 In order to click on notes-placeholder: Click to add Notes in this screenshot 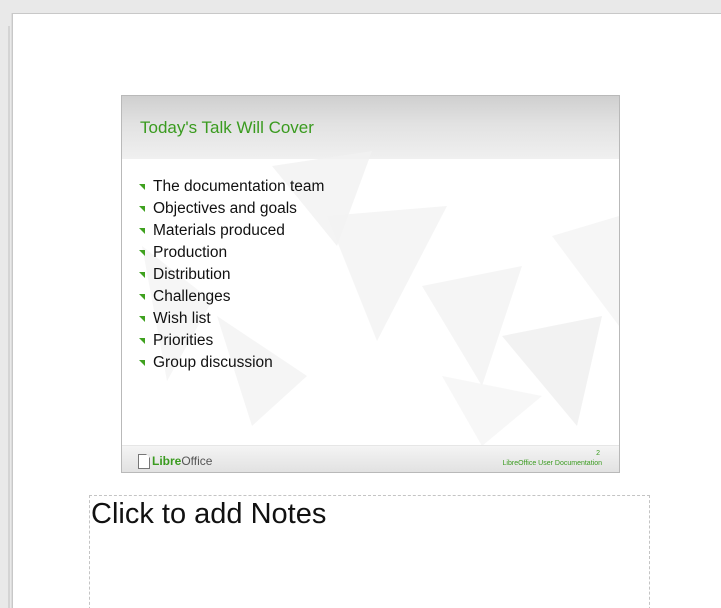, I will do `click(209, 514)`.